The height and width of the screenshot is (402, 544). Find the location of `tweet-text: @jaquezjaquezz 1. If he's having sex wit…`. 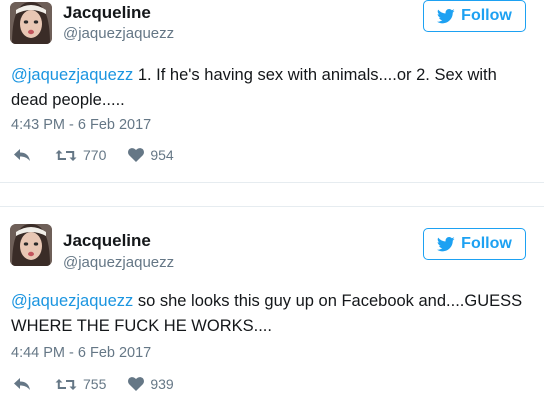

tweet-text: @jaquezjaquezz 1. If he's having sex wit… is located at coordinates (273, 88).